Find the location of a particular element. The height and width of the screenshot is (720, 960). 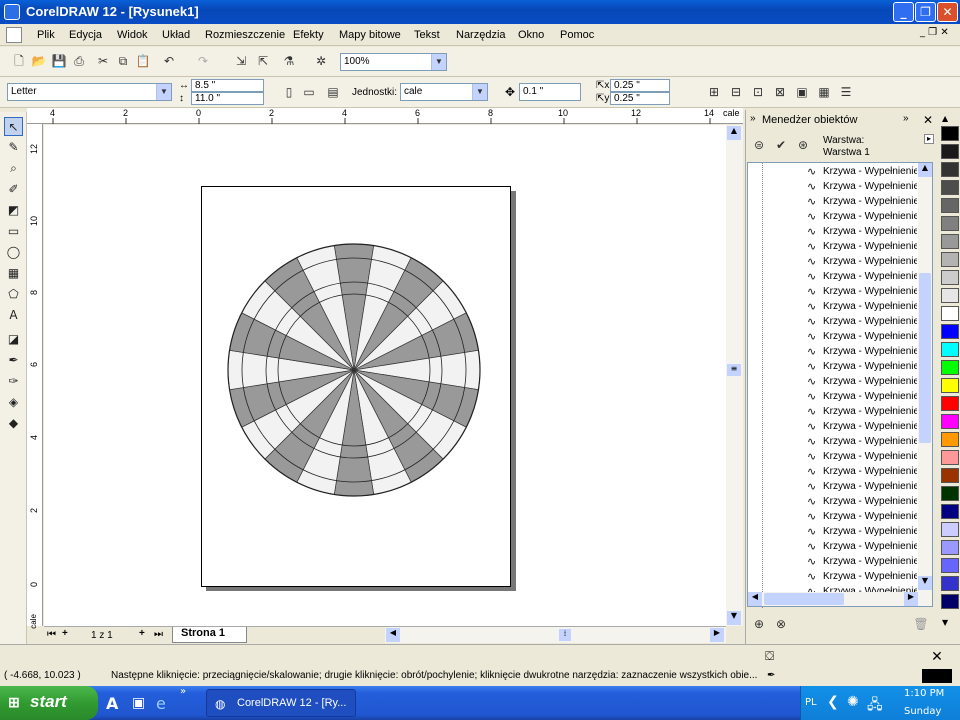

new-master-layer-icon: ⊗ is located at coordinates (781, 624).